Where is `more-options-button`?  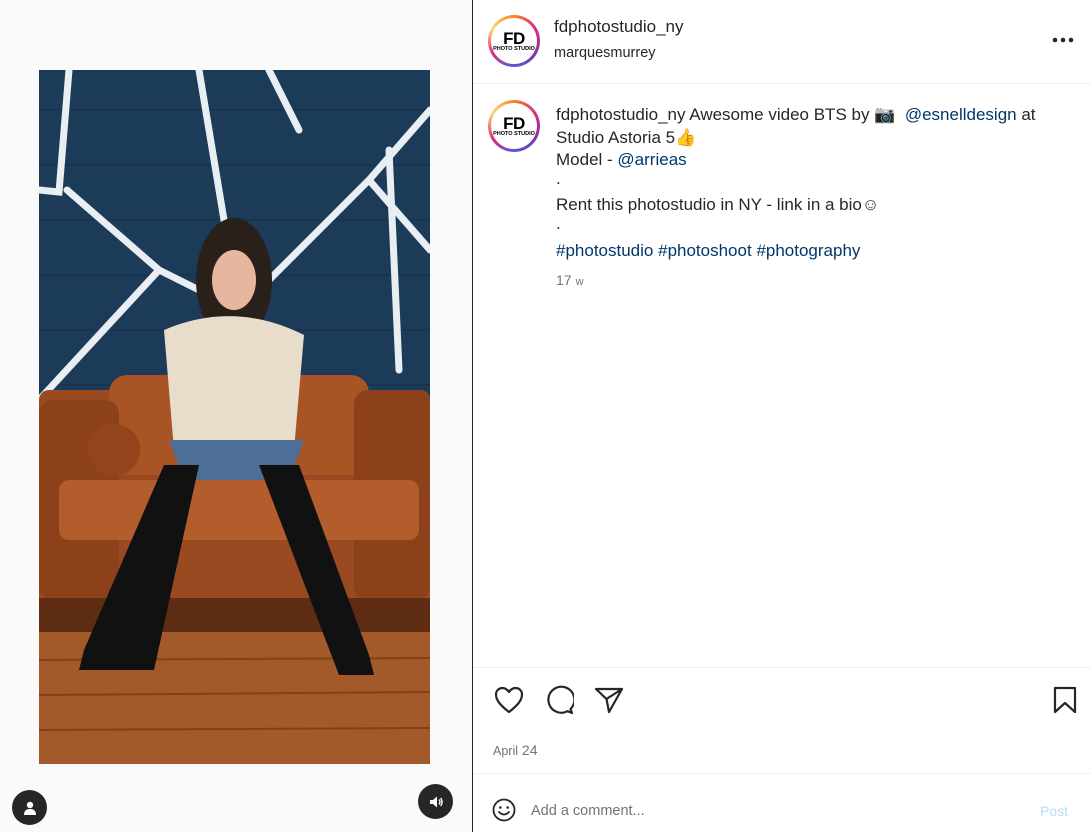 more-options-button is located at coordinates (1063, 40).